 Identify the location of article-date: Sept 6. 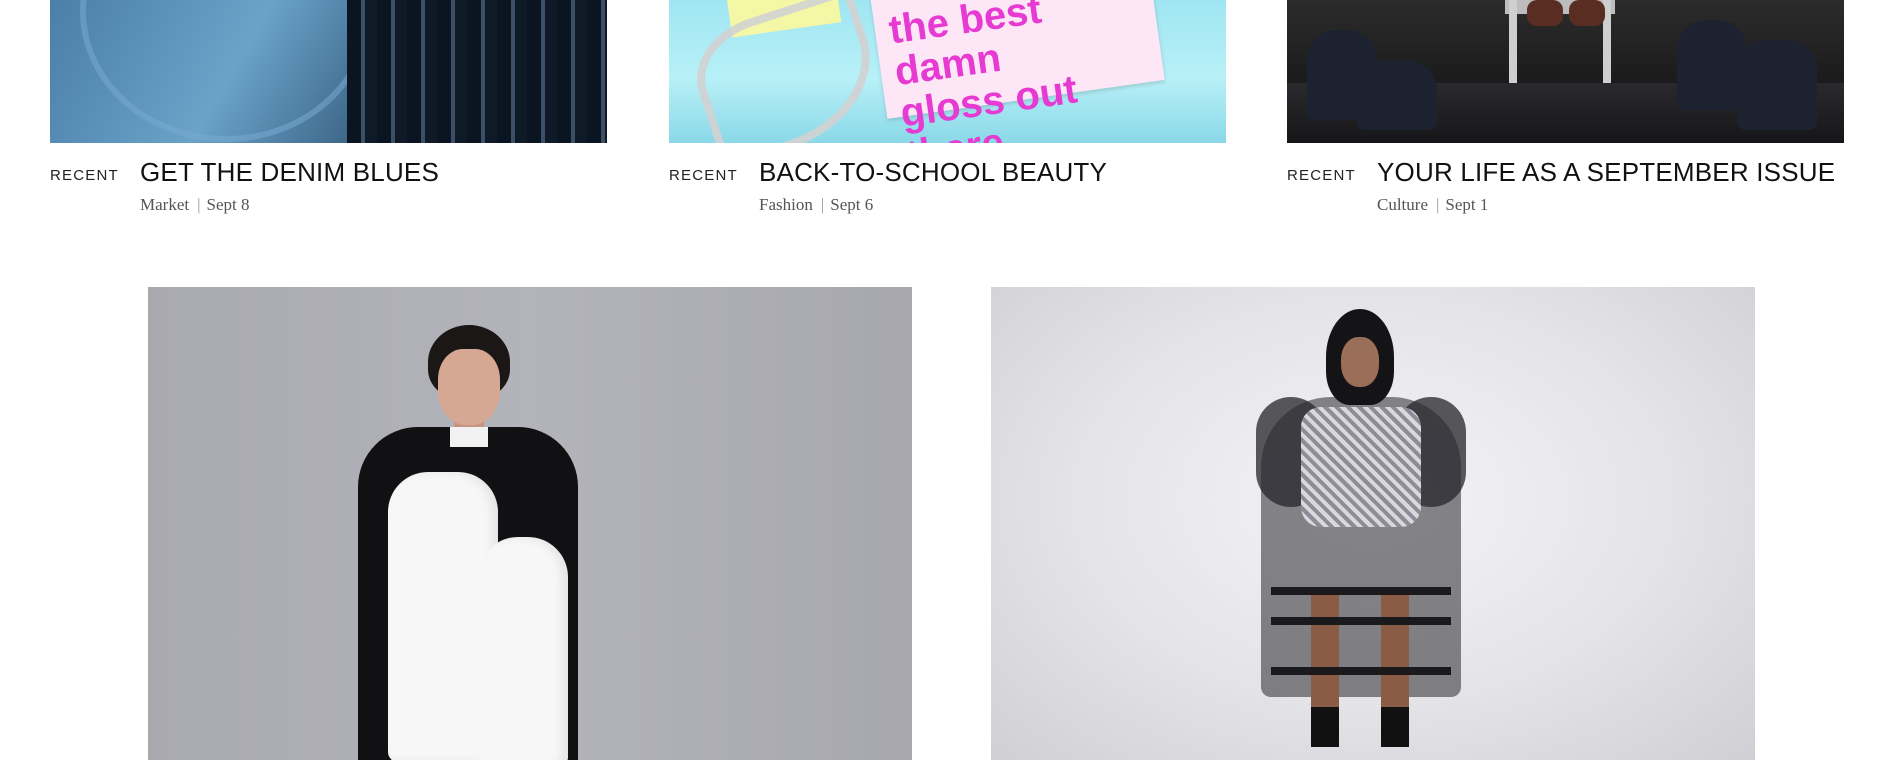
(852, 204).